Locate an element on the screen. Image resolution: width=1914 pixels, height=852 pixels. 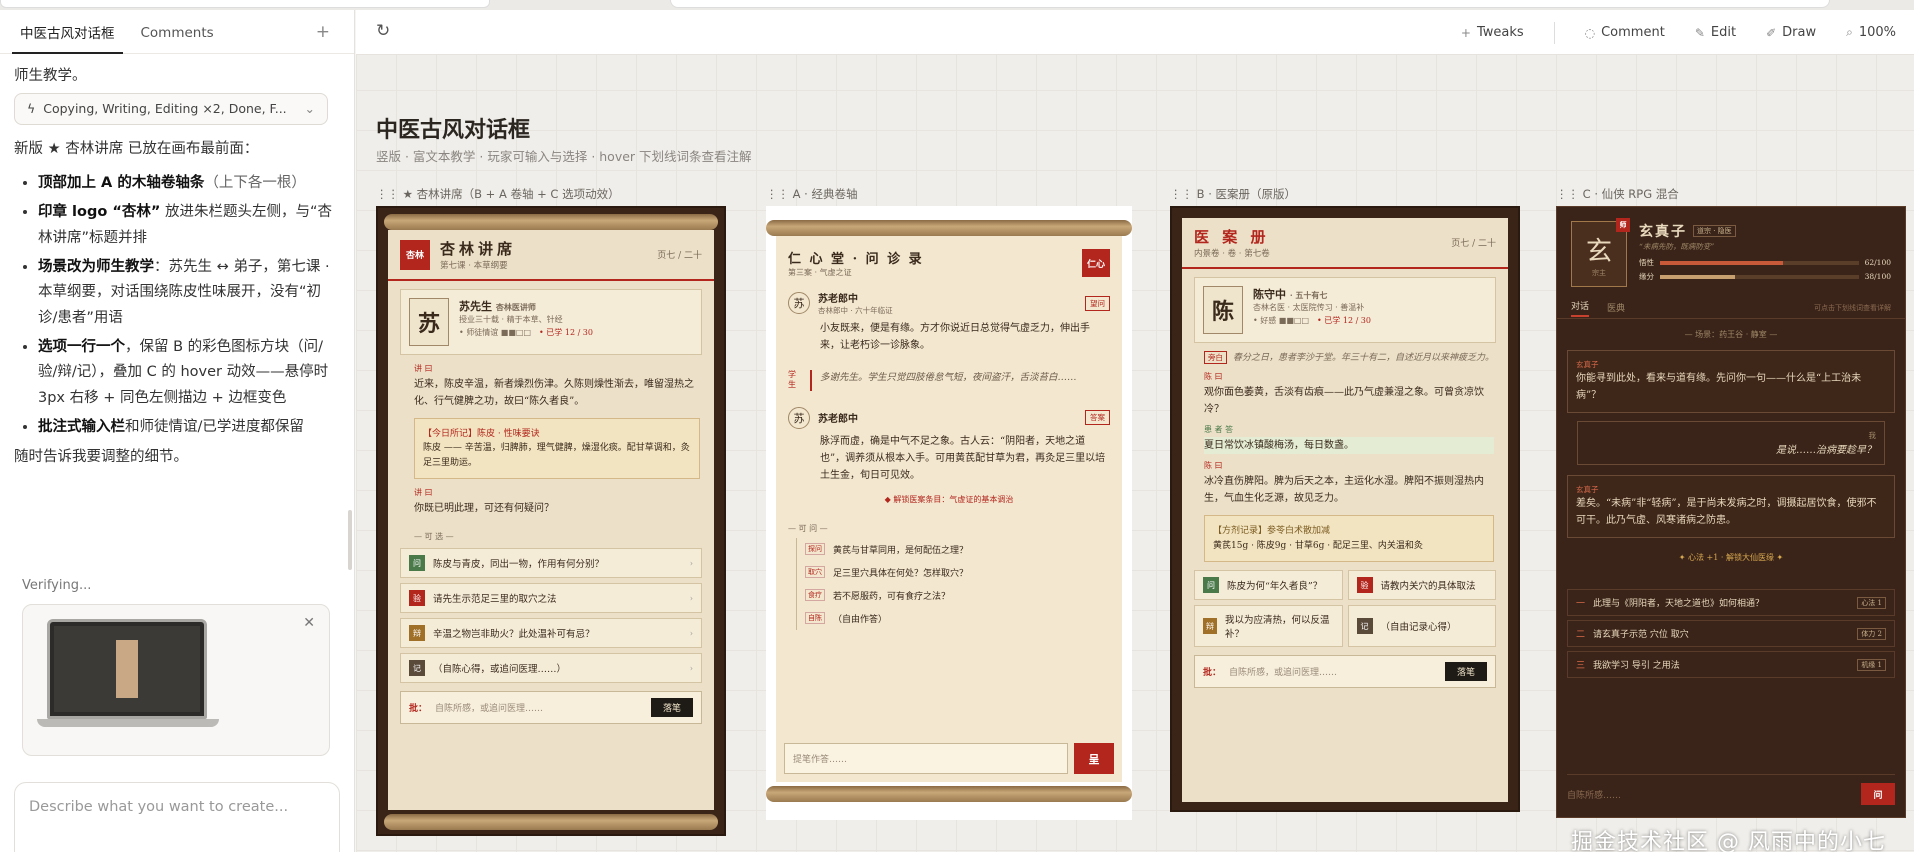
laptop-base is located at coordinates (128, 723).